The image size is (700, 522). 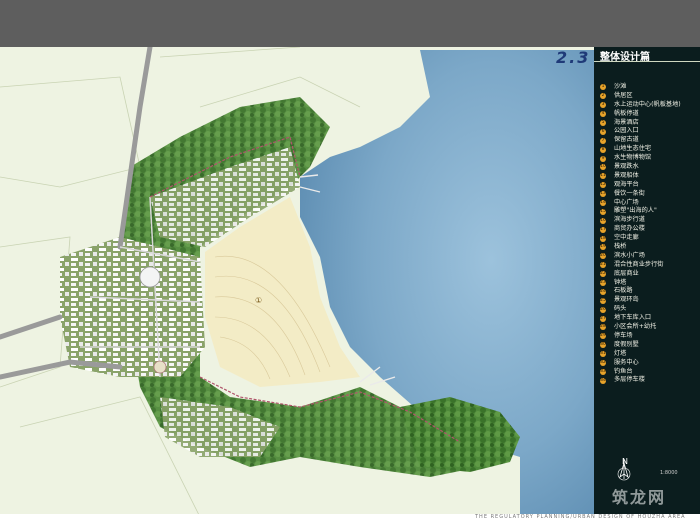 What do you see at coordinates (603, 283) in the screenshot?
I see `legend-number-icon: 23` at bounding box center [603, 283].